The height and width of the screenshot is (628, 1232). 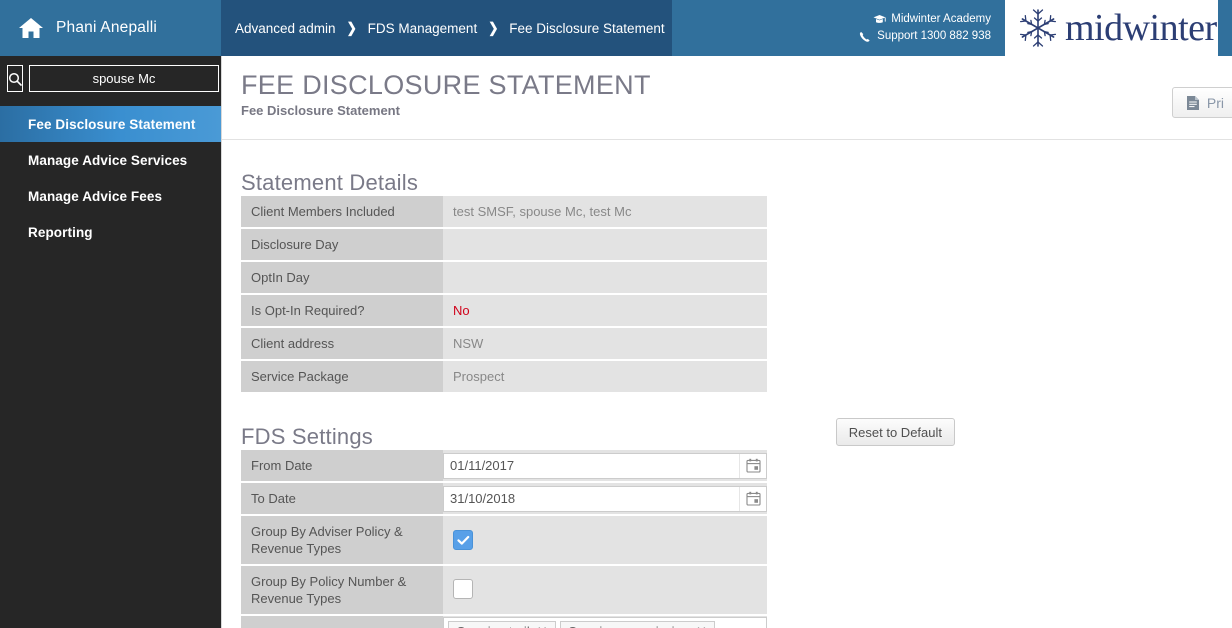 I want to click on academy-link-label: Midwinter Academy, so click(x=941, y=19).